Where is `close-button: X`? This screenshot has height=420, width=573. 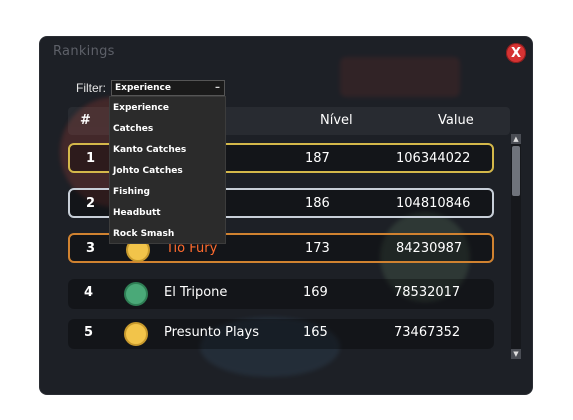
close-button: X is located at coordinates (516, 53).